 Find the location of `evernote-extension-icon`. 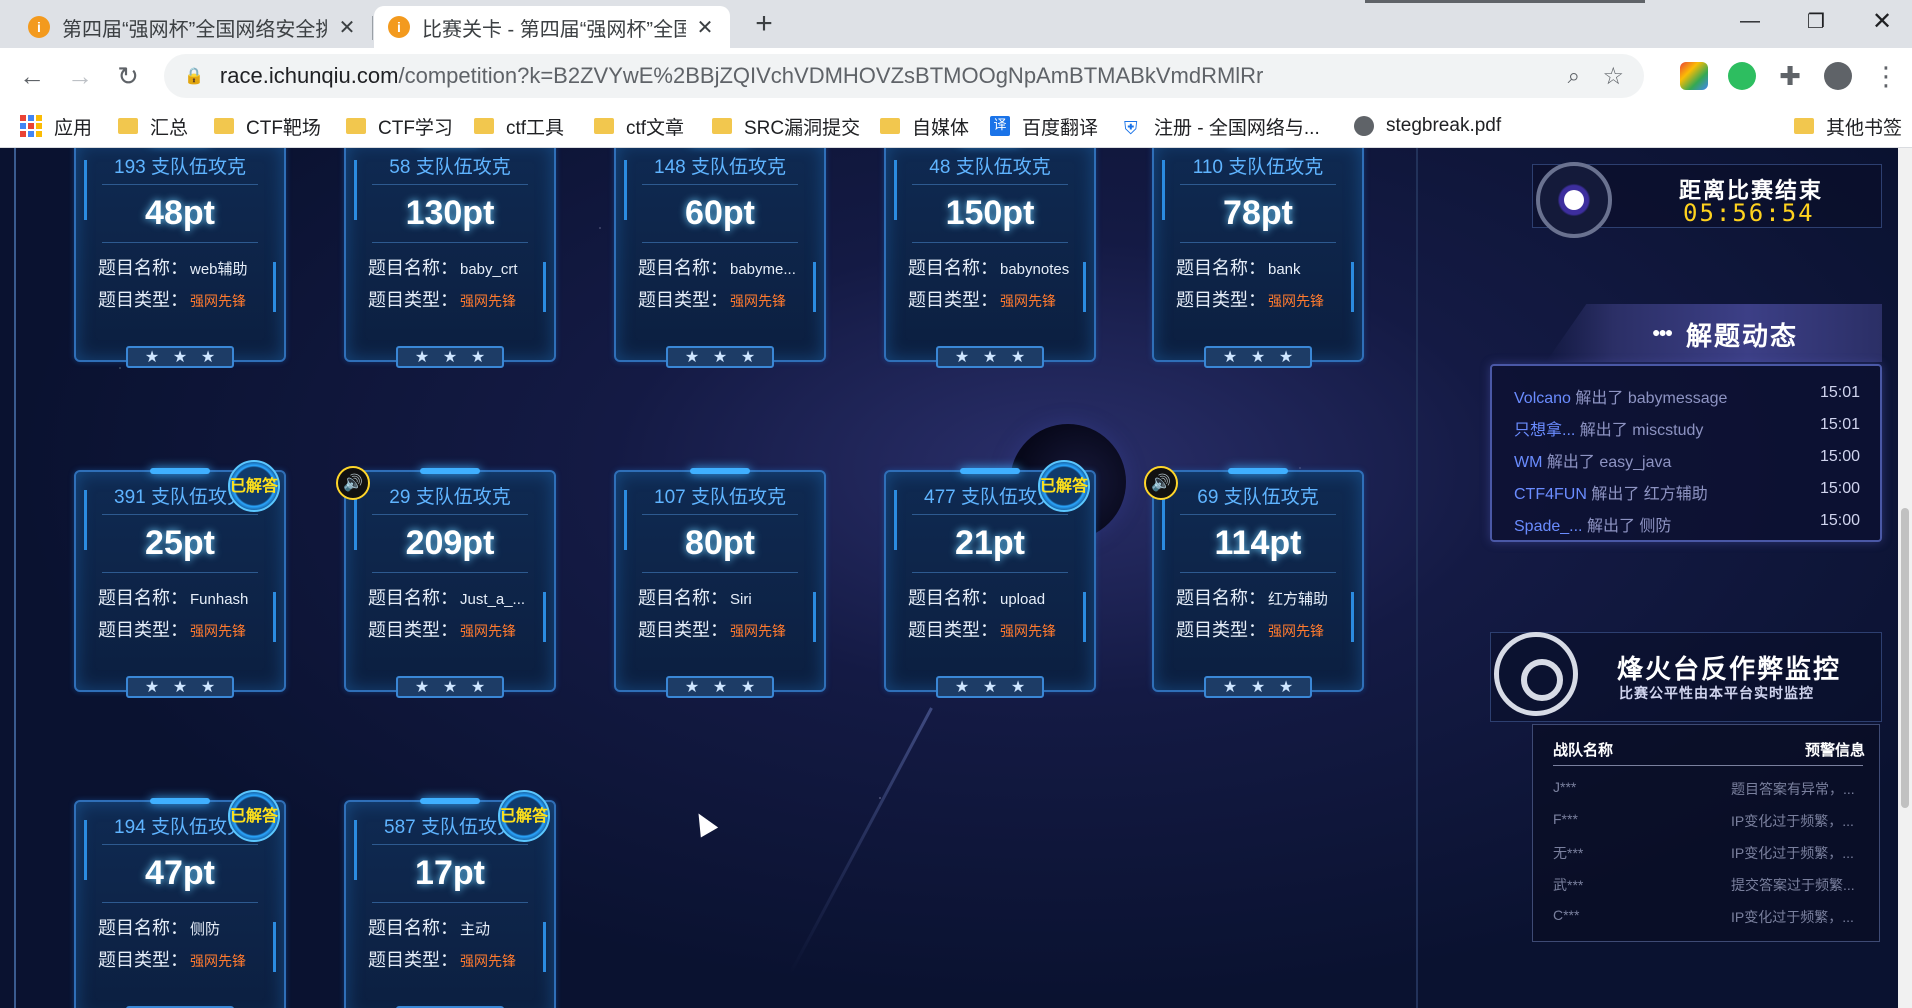

evernote-extension-icon is located at coordinates (1742, 76).